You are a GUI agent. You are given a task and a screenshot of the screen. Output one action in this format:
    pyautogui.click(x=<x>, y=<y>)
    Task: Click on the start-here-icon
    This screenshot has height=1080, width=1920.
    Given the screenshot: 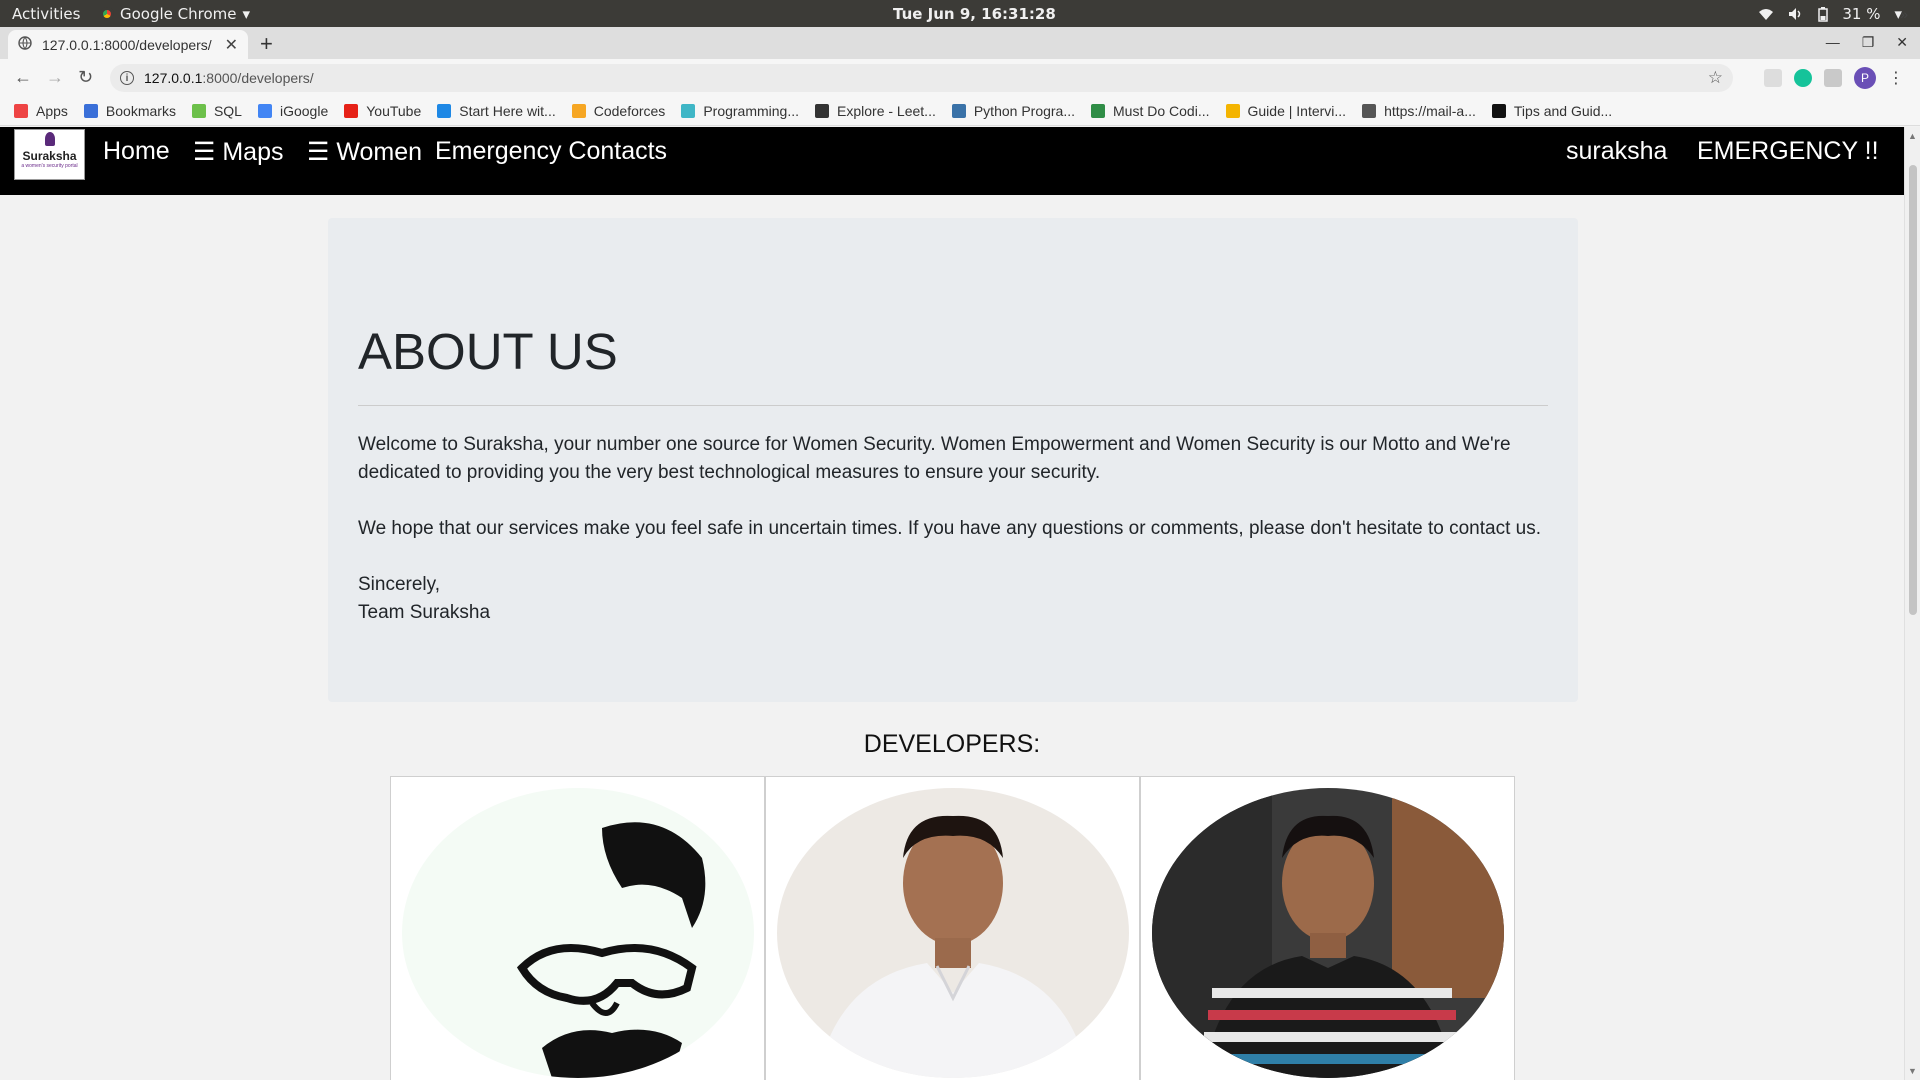 What is the action you would take?
    pyautogui.click(x=444, y=111)
    